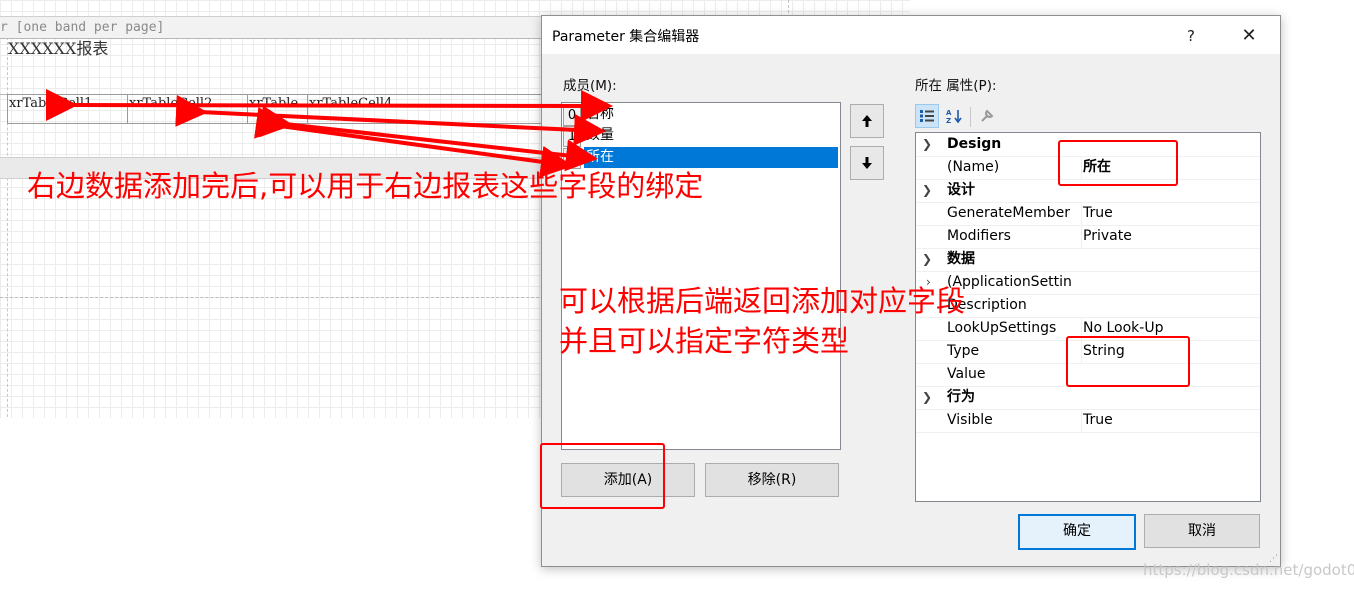 This screenshot has width=1354, height=592. I want to click on field-annotation-line1: 可以根据后端返回添加对应字段, so click(762, 301).